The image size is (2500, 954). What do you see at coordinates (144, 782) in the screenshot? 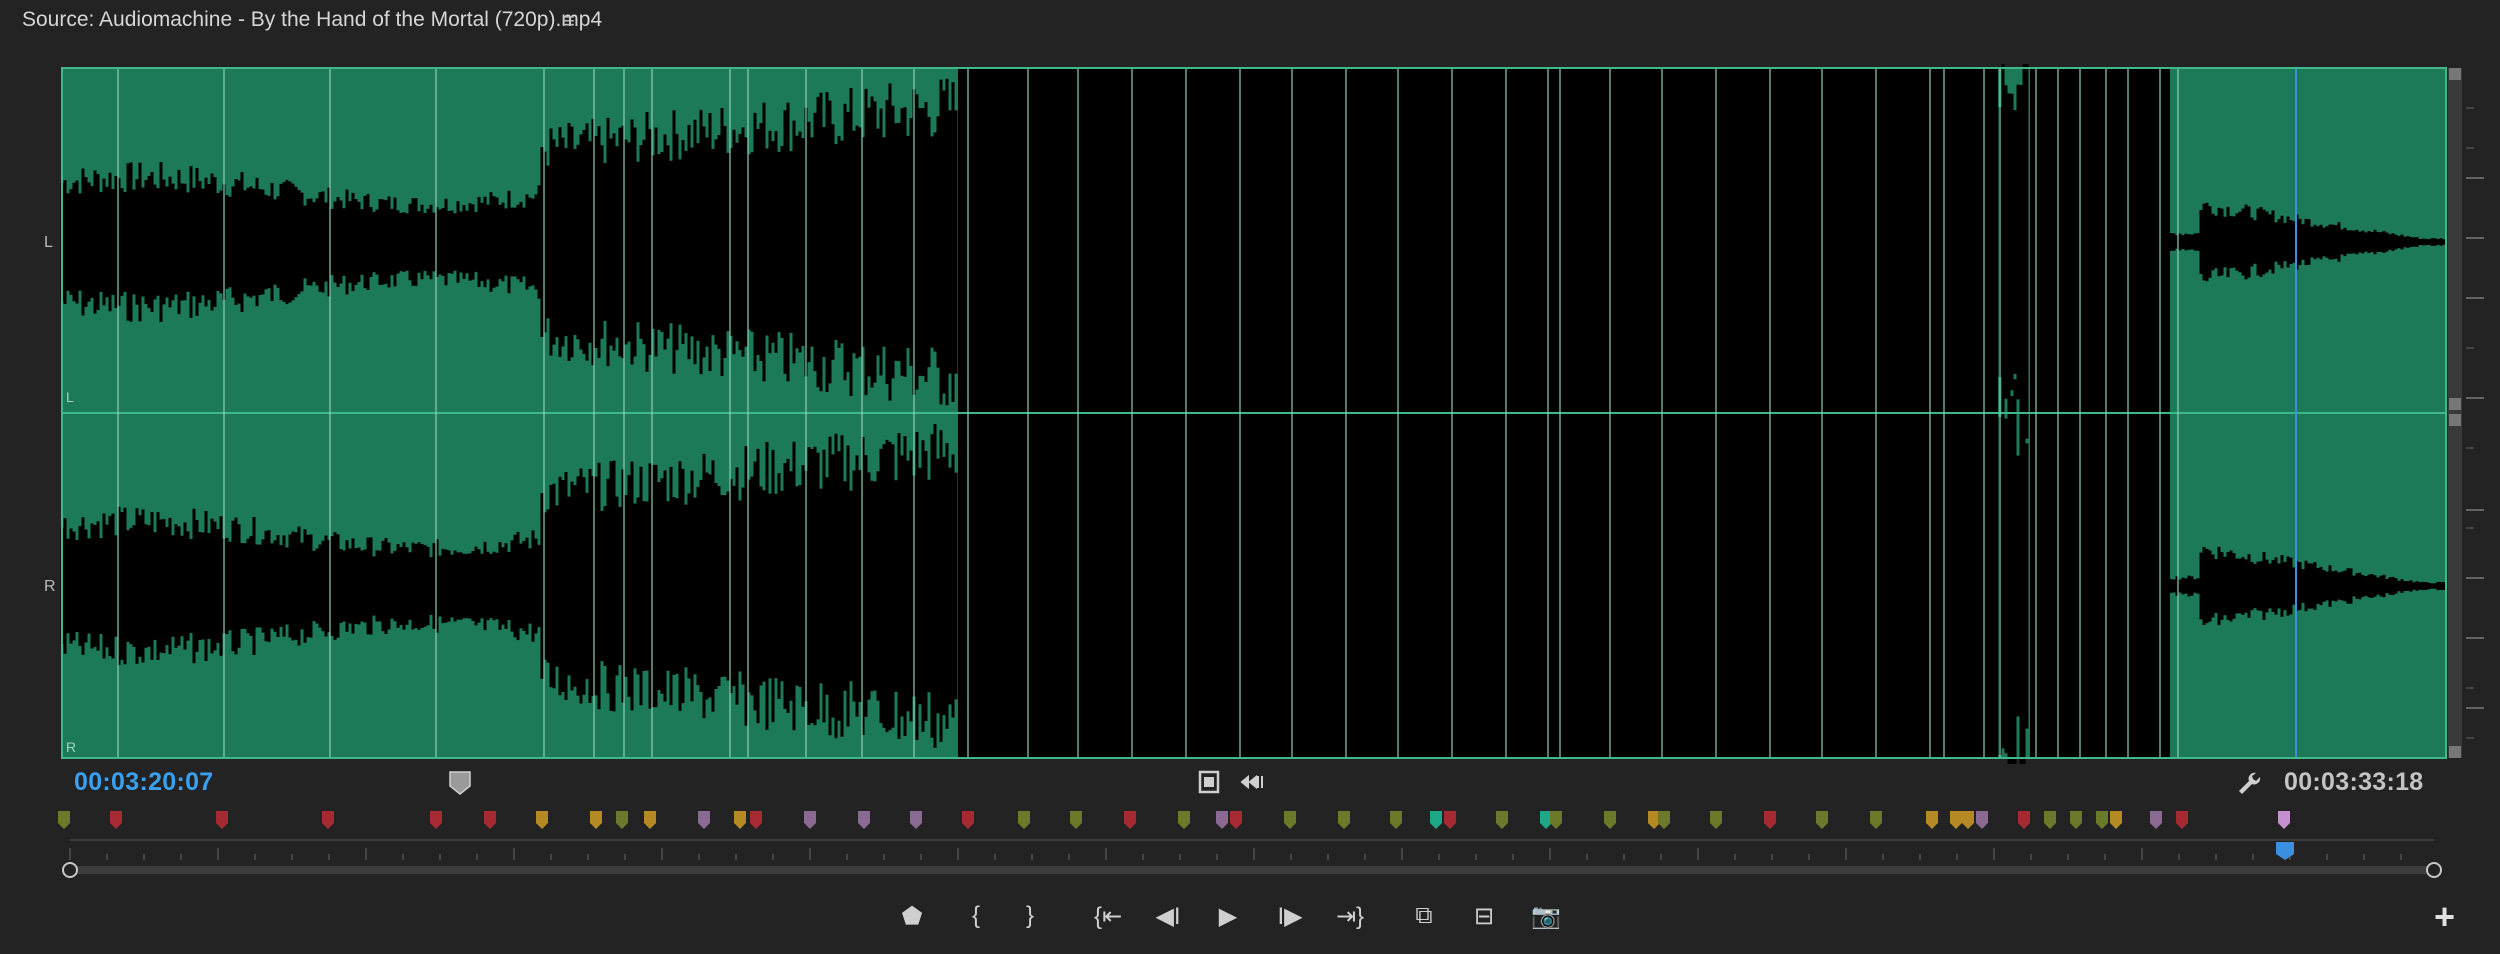
I see `current-timecode: 00:03:20:07` at bounding box center [144, 782].